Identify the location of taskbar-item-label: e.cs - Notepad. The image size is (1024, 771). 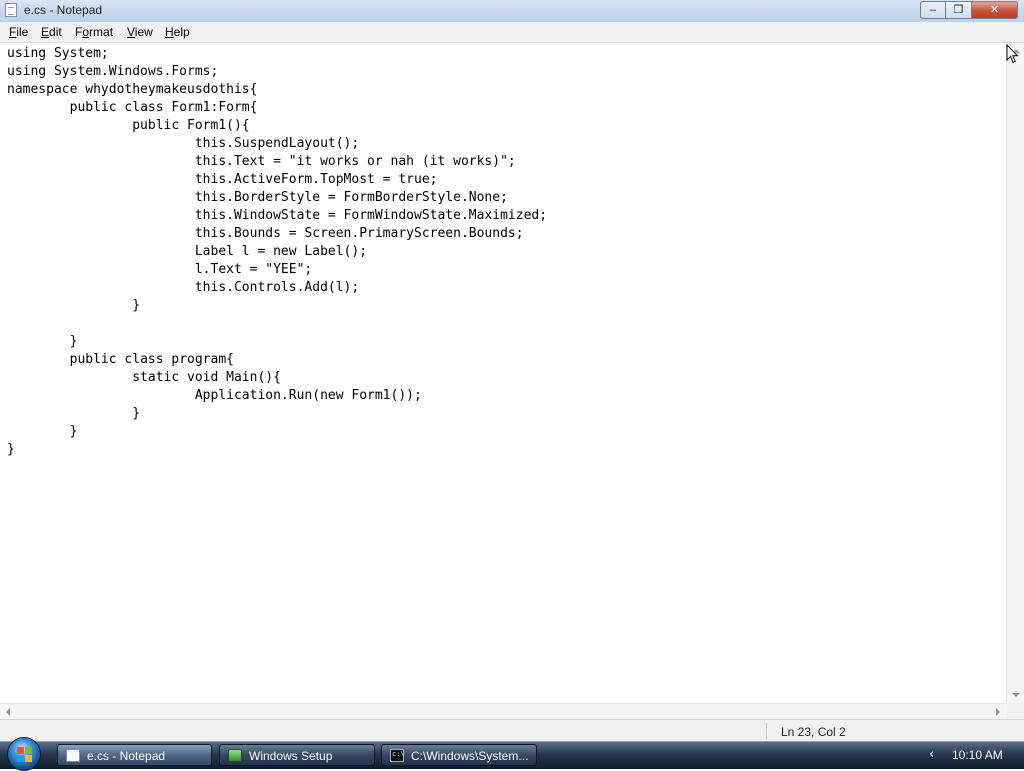
(126, 756).